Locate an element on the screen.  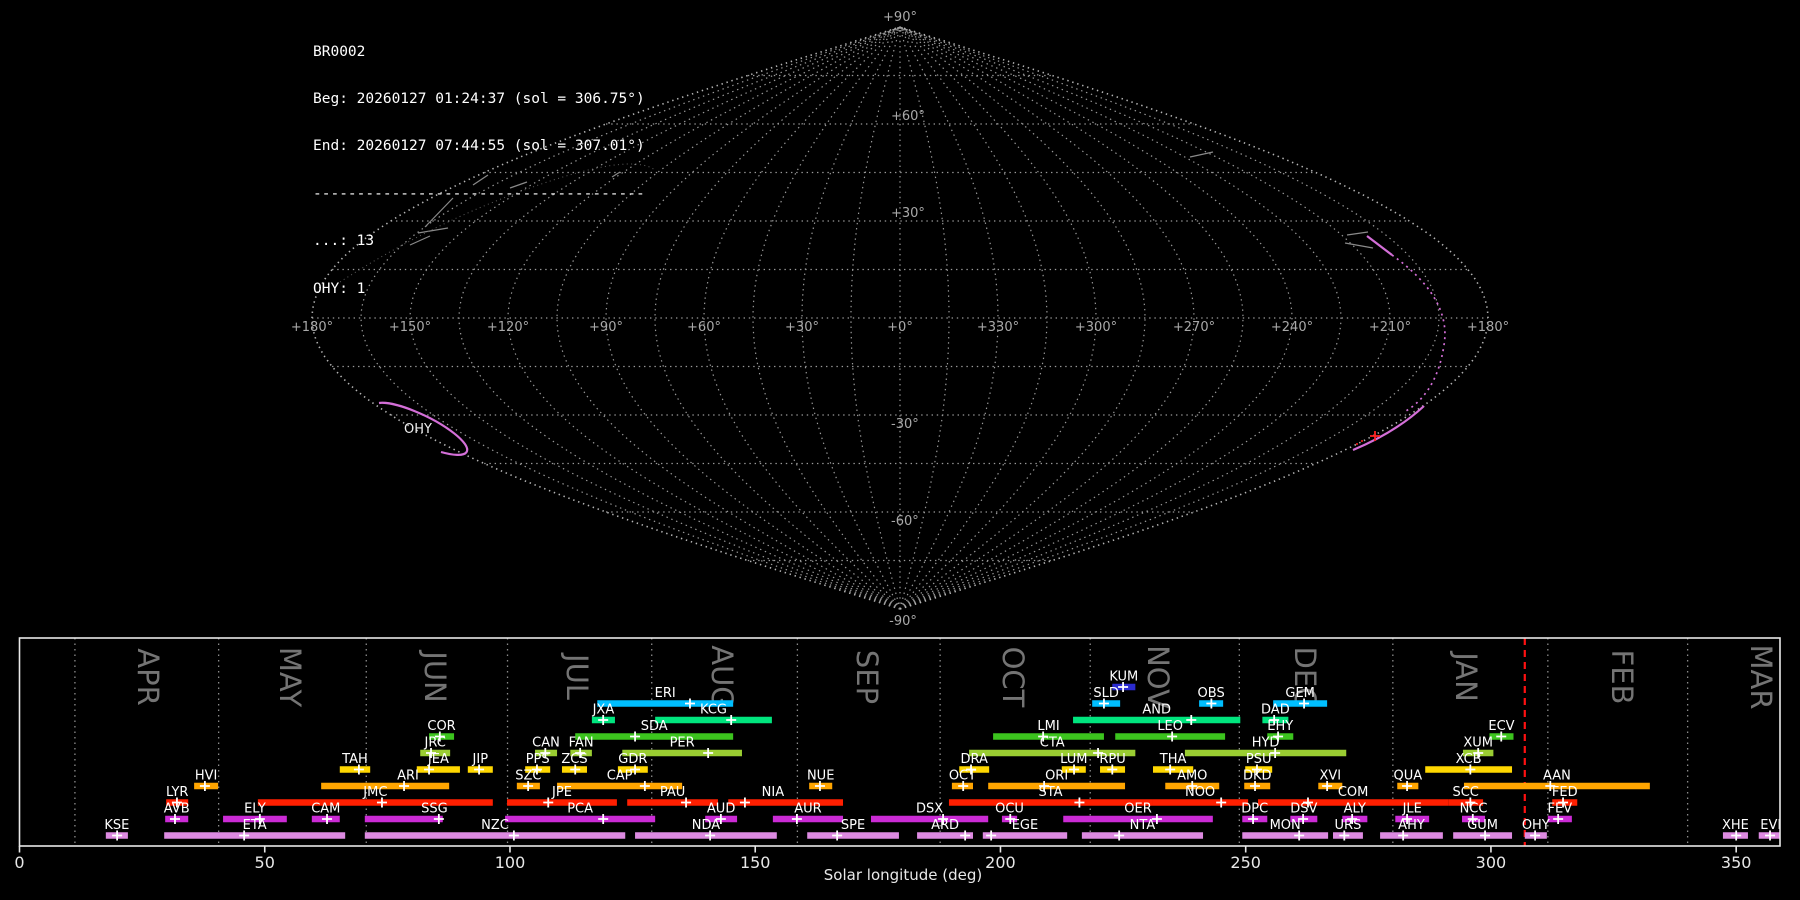
map-lon-label: +180° is located at coordinates (1488, 327).